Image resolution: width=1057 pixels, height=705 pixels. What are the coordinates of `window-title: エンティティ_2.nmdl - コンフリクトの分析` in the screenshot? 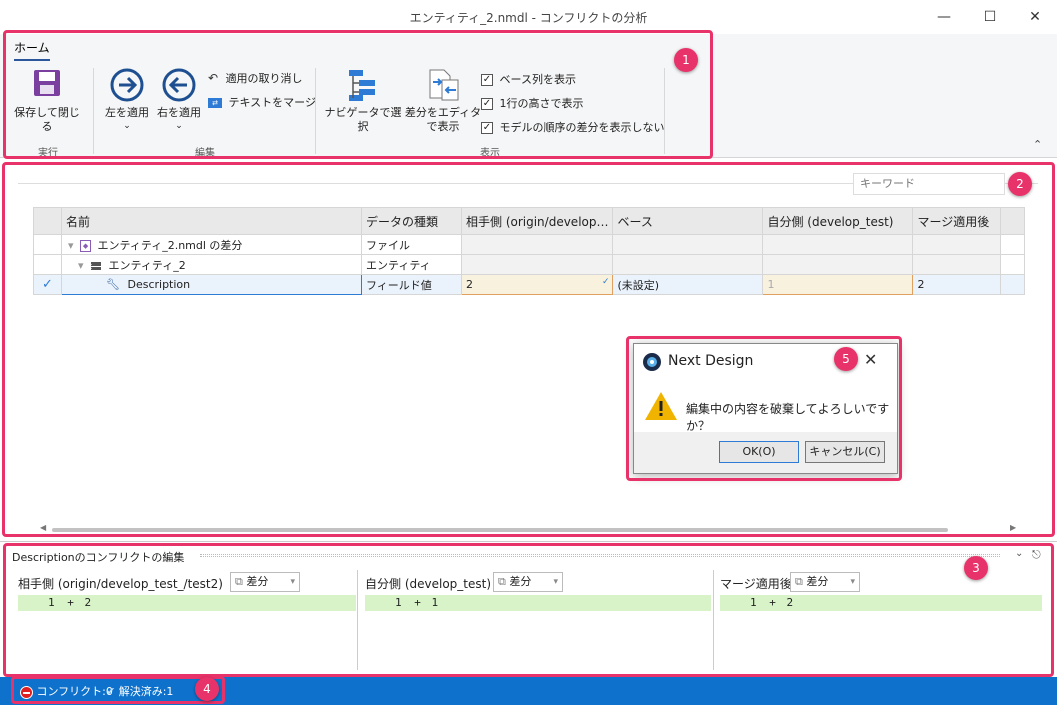 It's located at (528, 18).